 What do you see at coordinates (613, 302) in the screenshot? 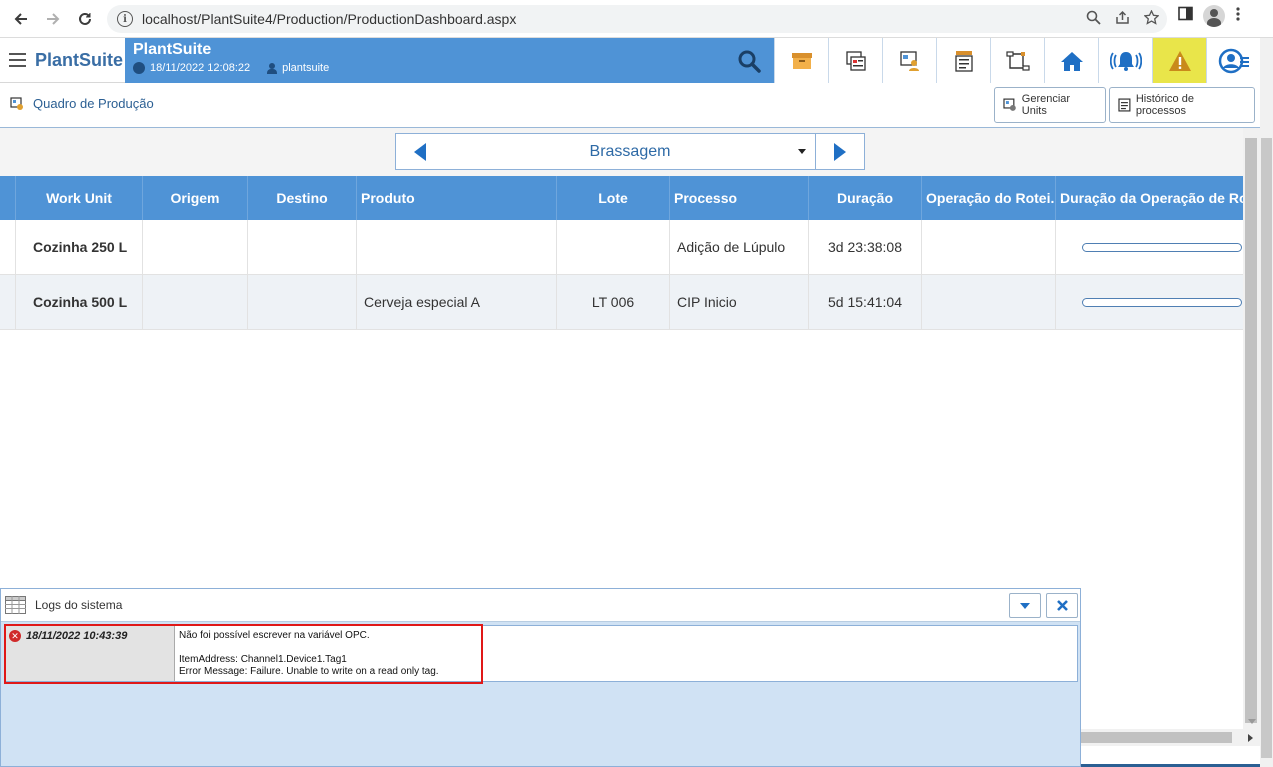
I see `cell-lote: LT 006` at bounding box center [613, 302].